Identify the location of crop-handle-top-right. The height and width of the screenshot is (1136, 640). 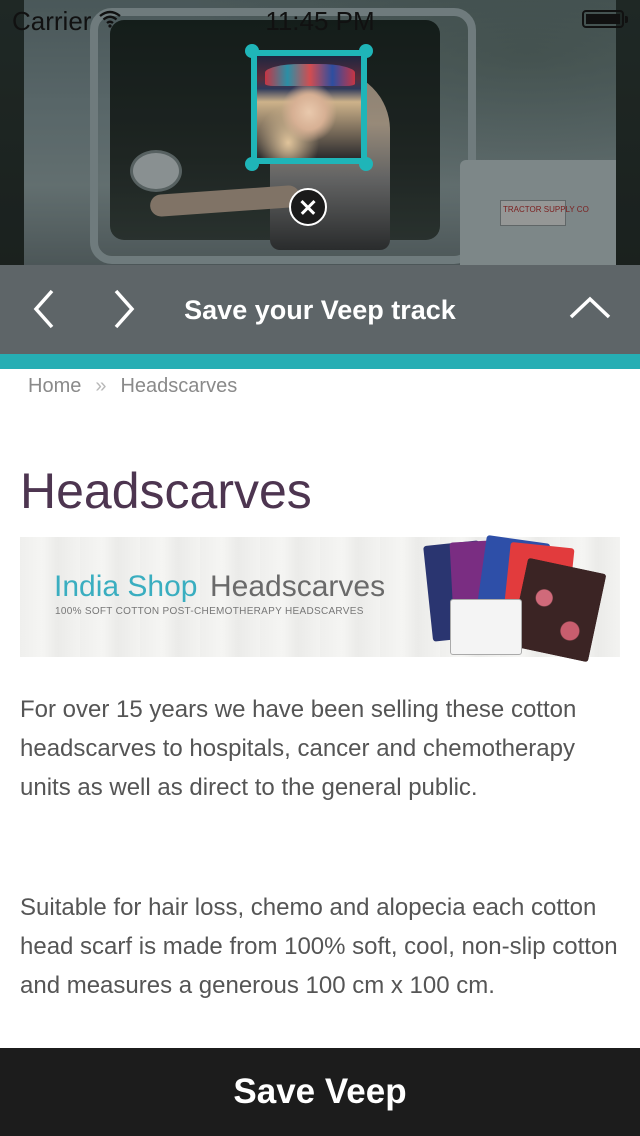
(366, 51).